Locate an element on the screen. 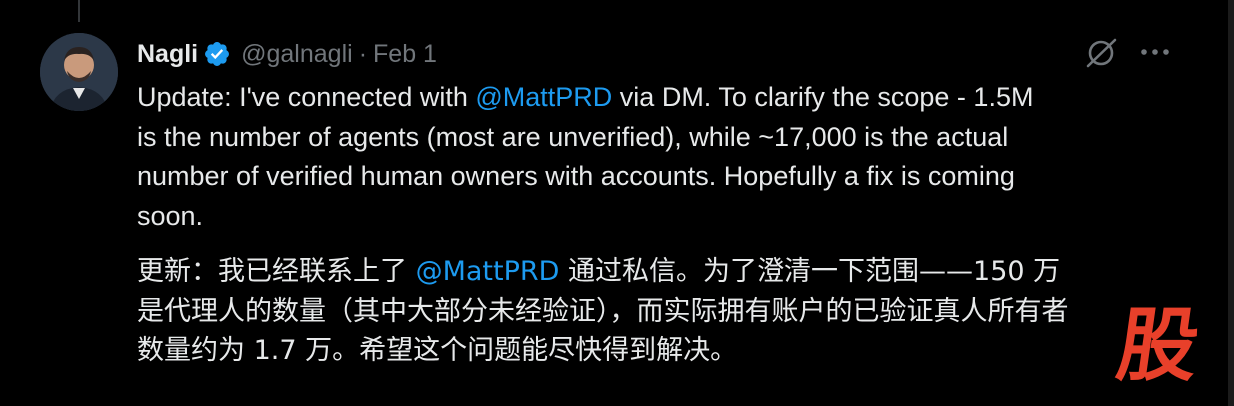 The width and height of the screenshot is (1234, 406). tweet-header: Nagli @galnagli · Feb 1 is located at coordinates (287, 54).